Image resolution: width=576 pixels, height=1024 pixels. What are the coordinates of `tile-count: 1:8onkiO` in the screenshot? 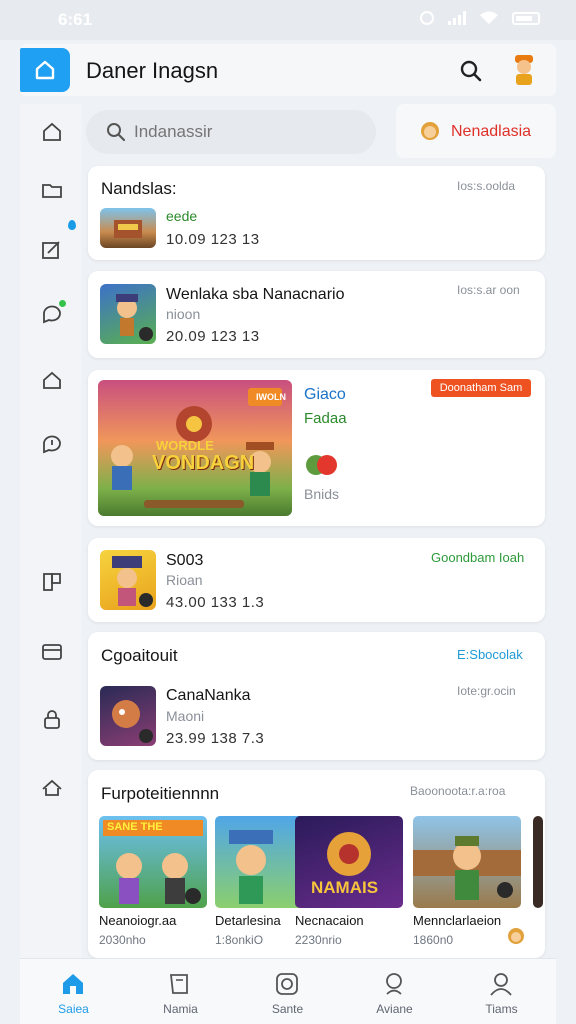 It's located at (239, 940).